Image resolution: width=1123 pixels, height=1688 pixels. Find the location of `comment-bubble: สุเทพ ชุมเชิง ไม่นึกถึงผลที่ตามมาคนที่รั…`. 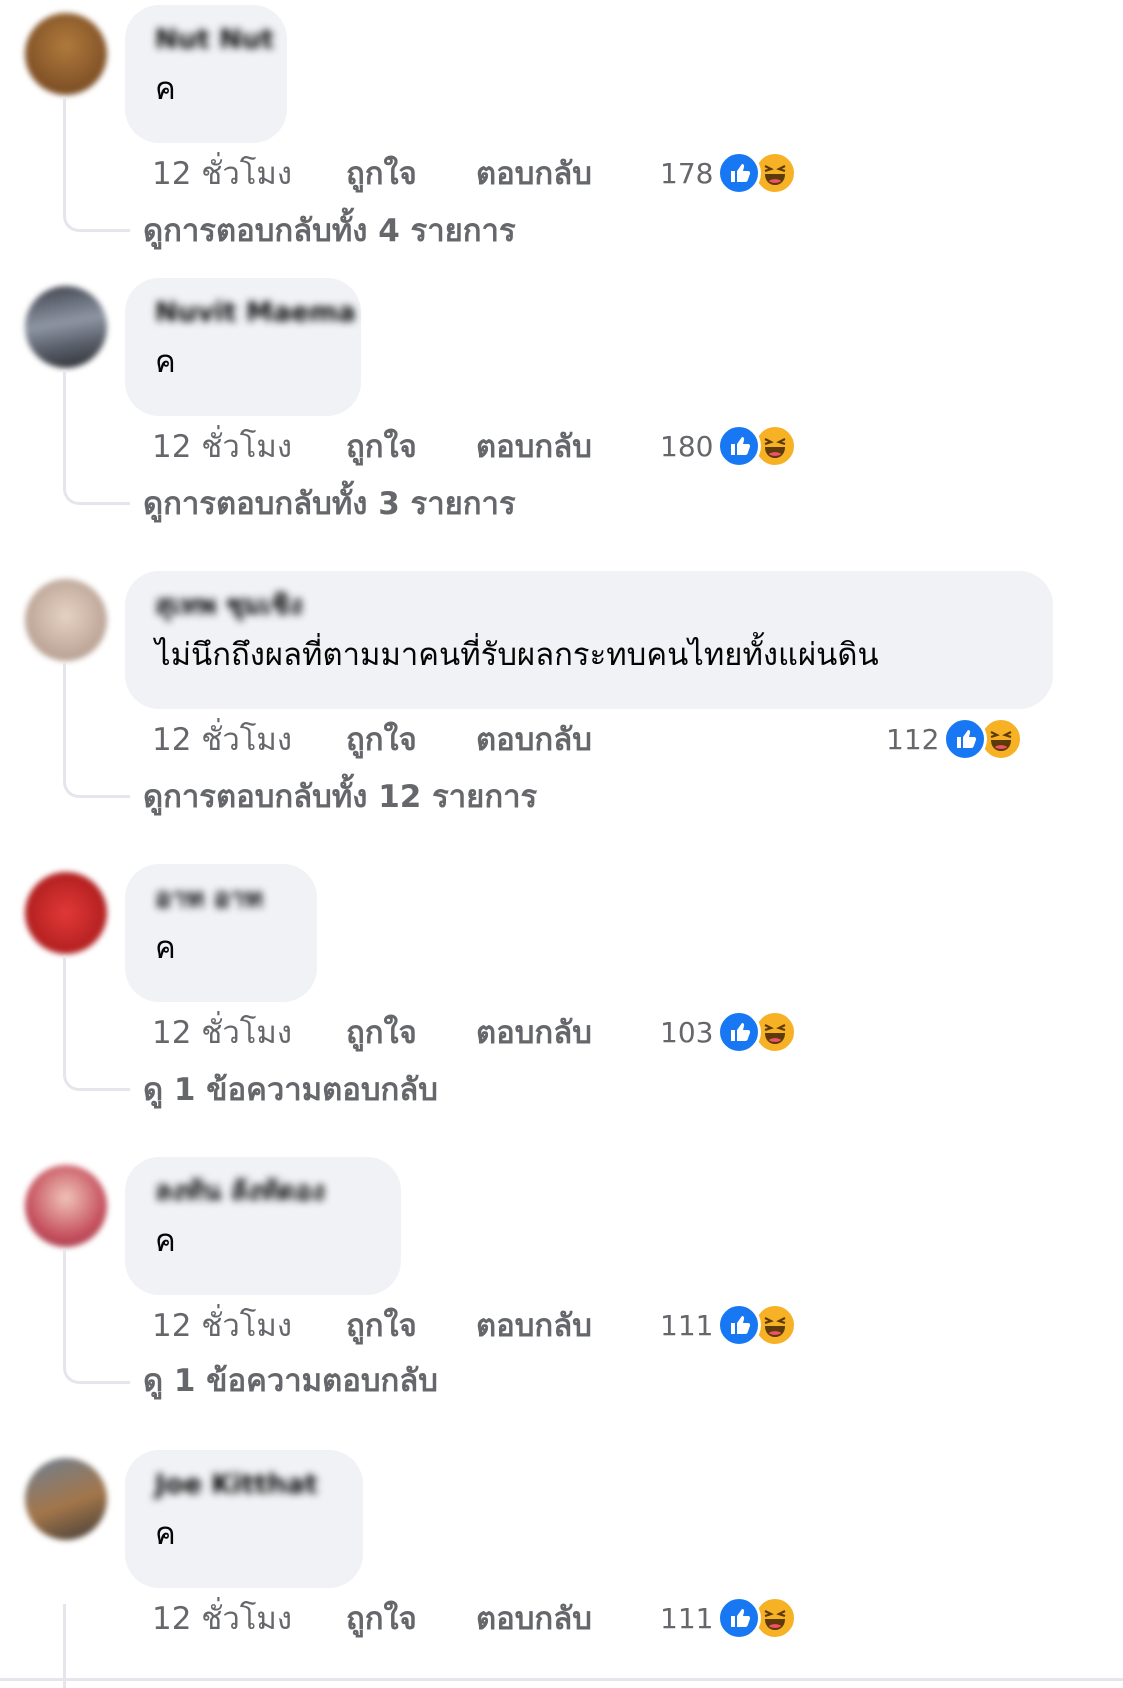

comment-bubble: สุเทพ ชุมเชิง ไม่นึกถึงผลที่ตามมาคนที่รั… is located at coordinates (589, 640).